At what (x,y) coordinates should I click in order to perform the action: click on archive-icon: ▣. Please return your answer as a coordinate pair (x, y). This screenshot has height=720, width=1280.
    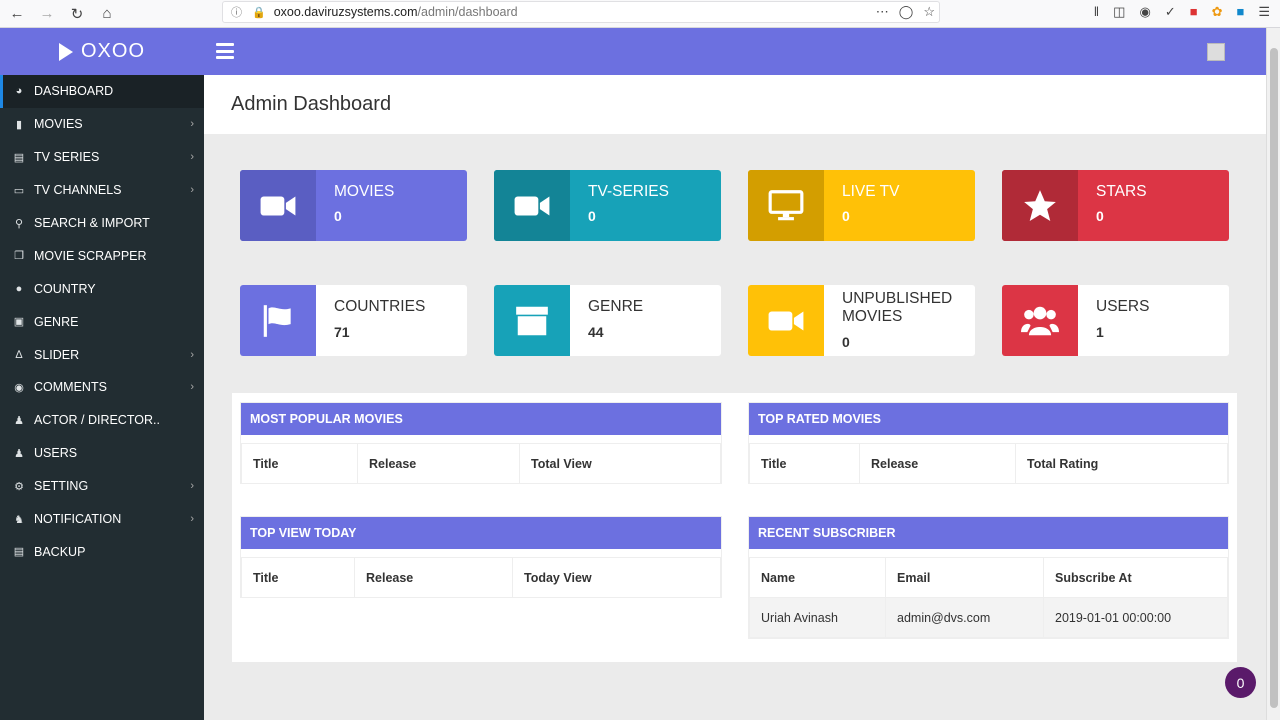
    Looking at the image, I should click on (19, 322).